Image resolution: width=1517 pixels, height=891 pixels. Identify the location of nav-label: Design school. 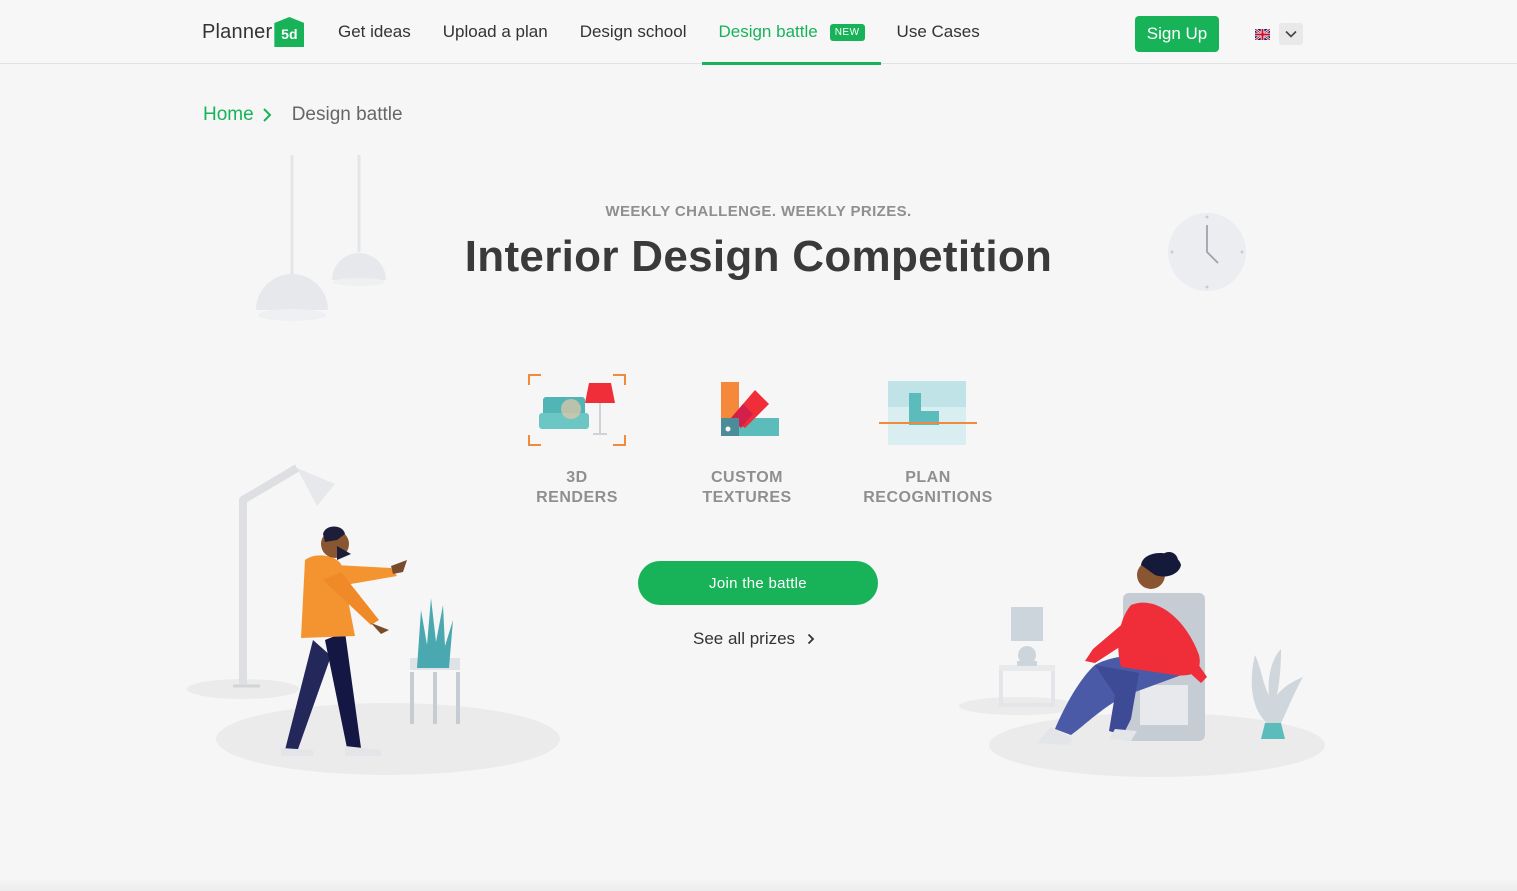
(633, 31).